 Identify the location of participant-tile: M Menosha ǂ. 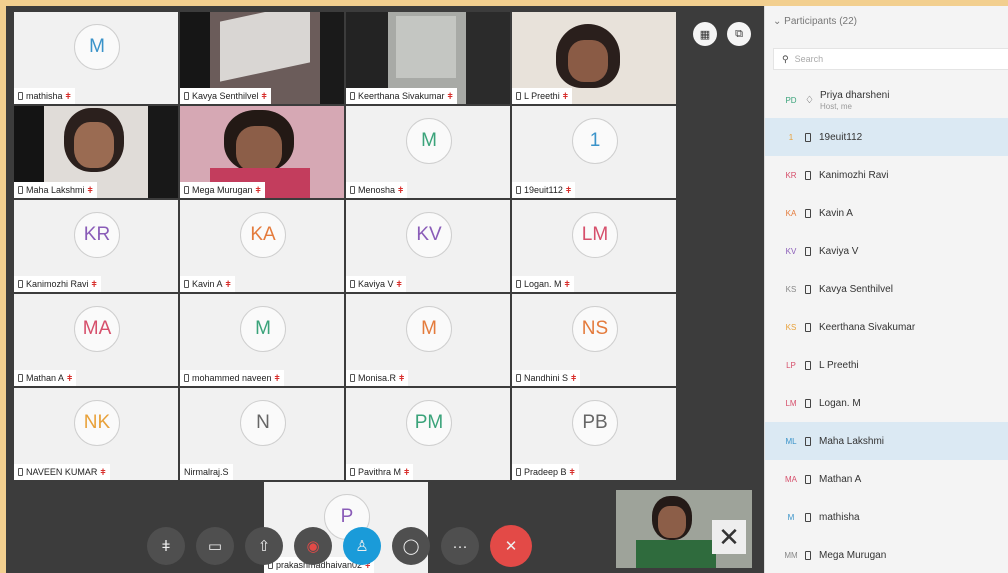
(428, 152).